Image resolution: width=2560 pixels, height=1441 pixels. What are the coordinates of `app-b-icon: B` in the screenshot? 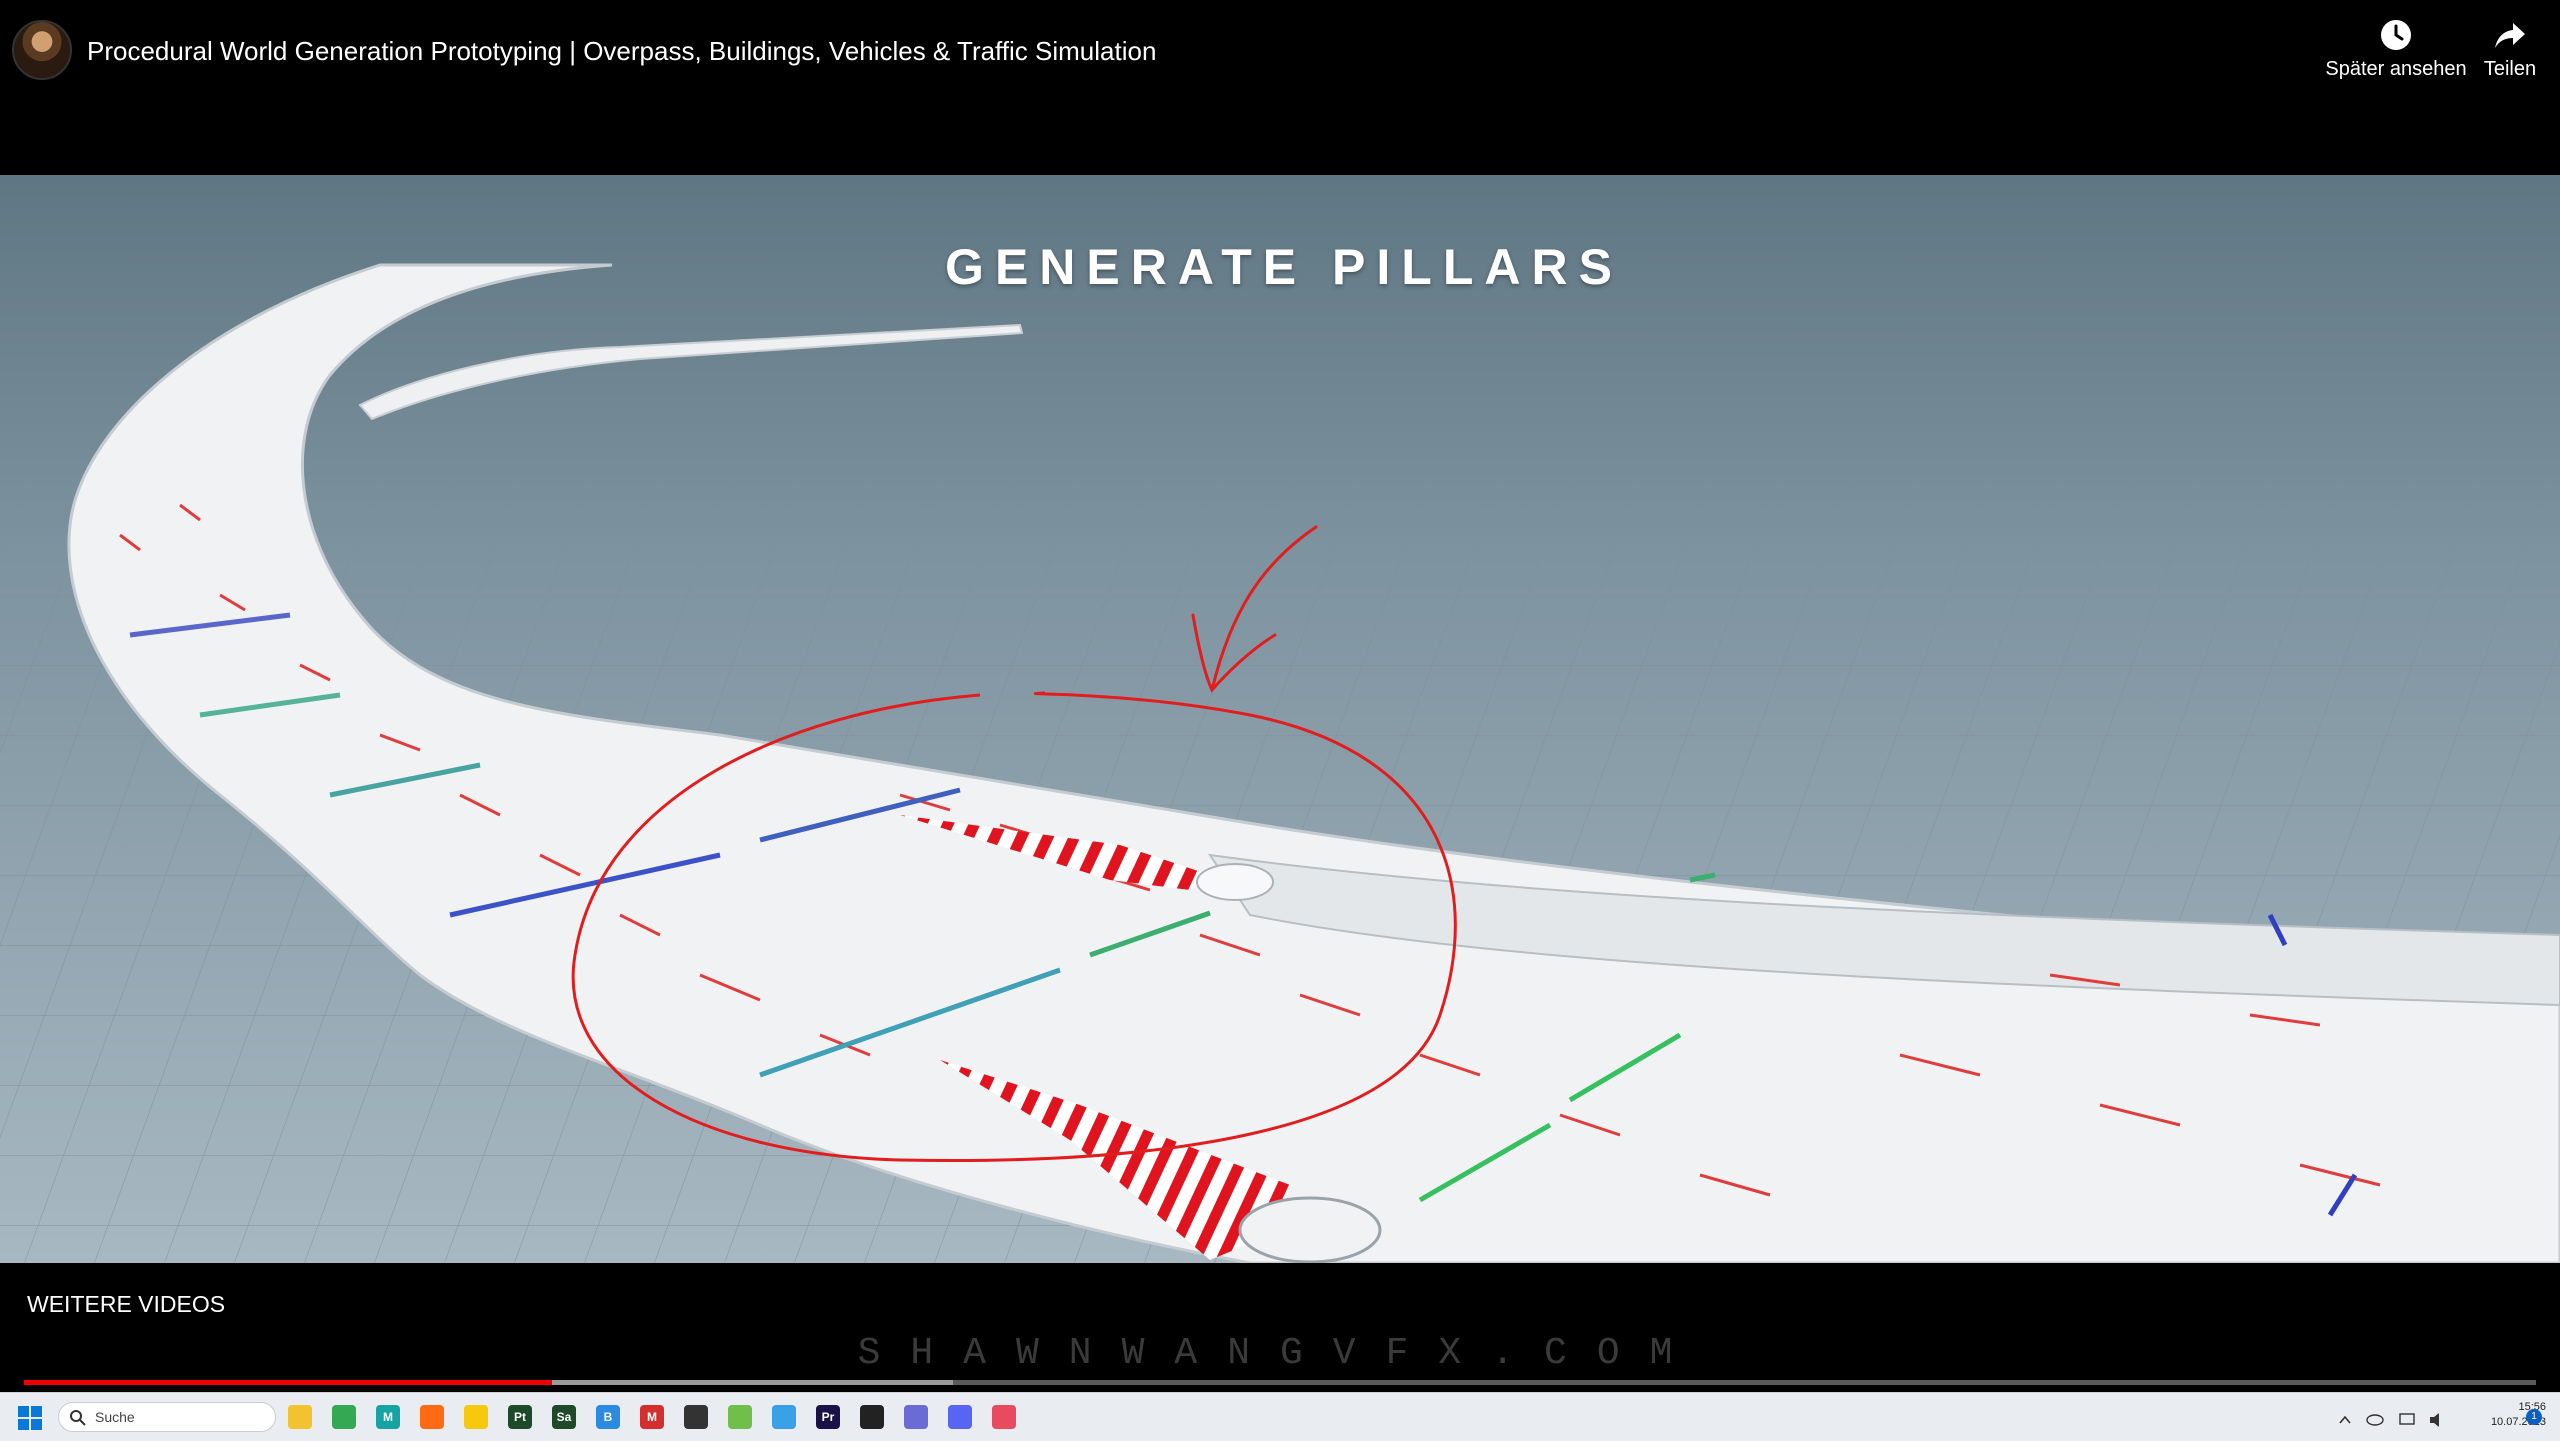 It's located at (608, 1417).